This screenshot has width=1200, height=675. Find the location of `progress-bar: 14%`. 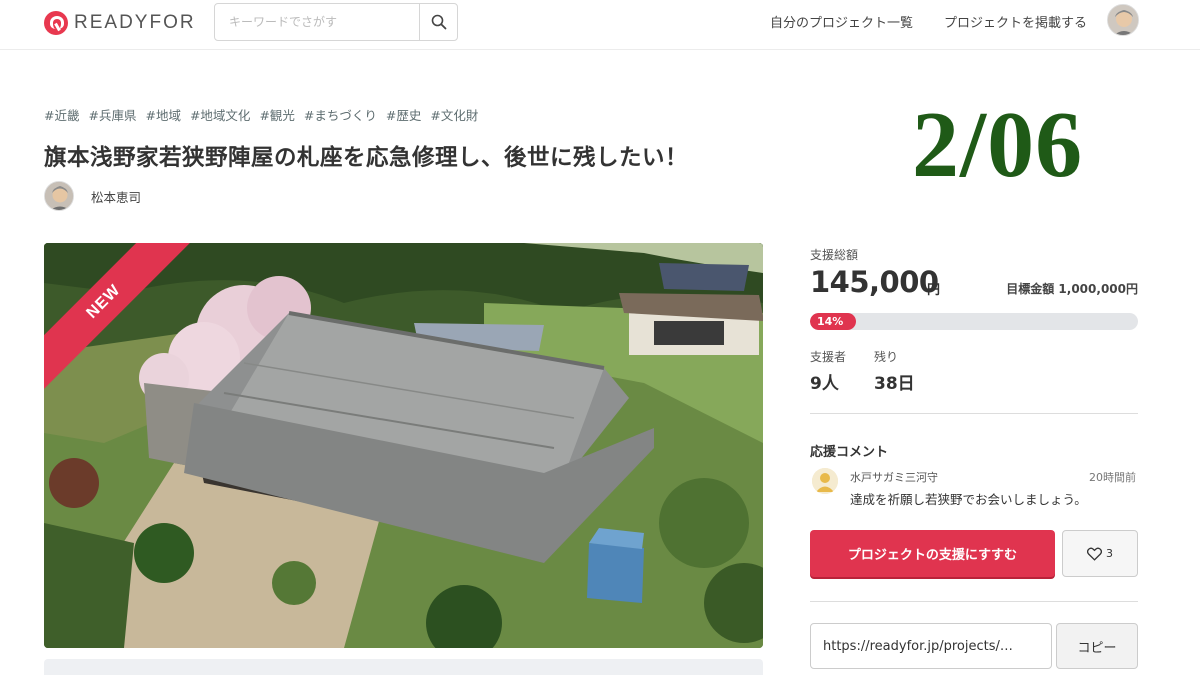

progress-bar: 14% is located at coordinates (974, 321).